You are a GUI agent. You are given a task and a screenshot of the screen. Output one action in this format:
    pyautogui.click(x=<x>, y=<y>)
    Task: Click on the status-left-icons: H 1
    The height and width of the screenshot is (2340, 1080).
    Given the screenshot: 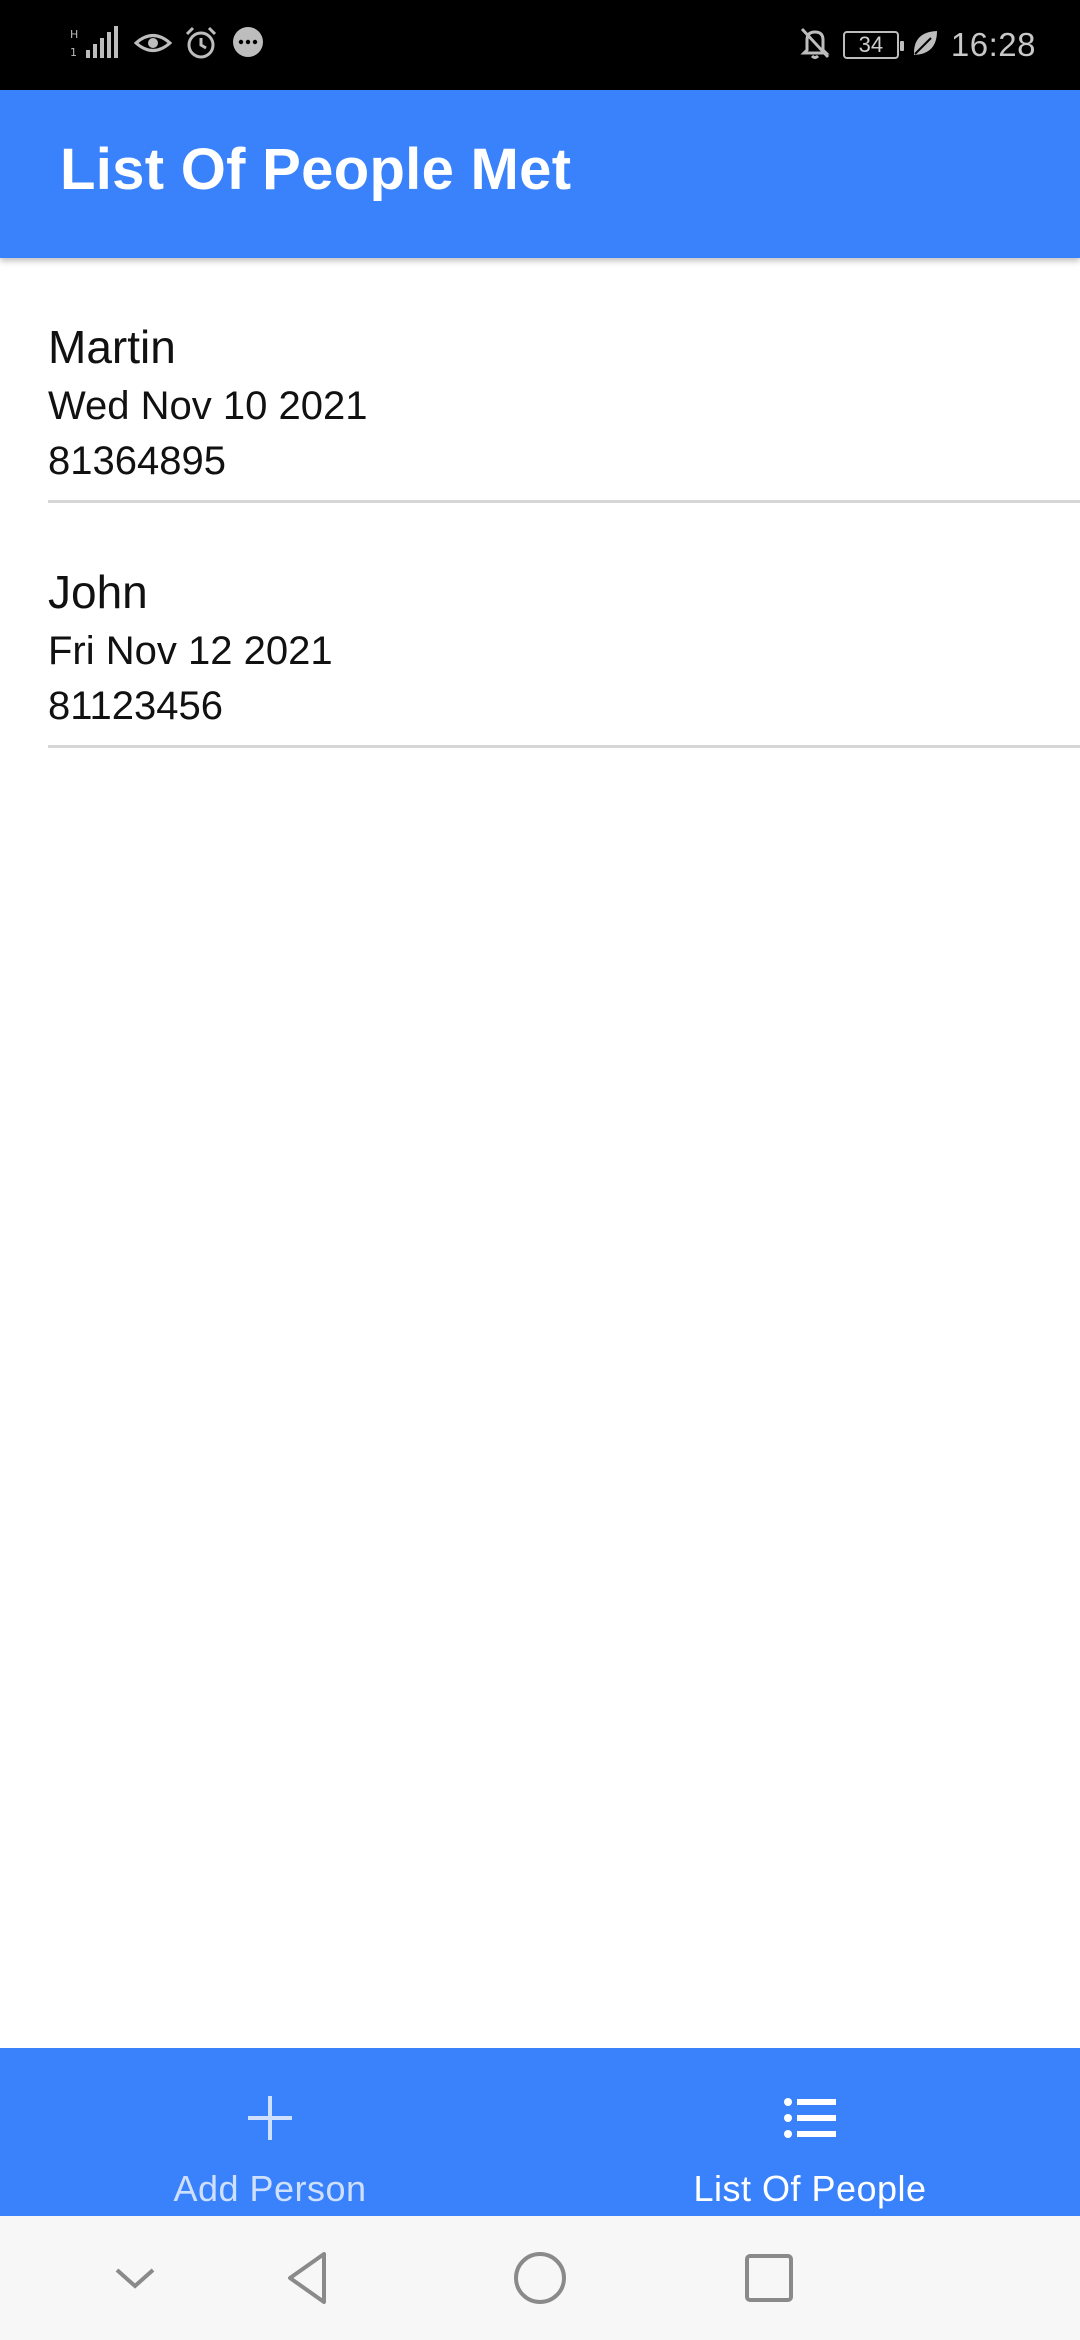 What is the action you would take?
    pyautogui.click(x=168, y=45)
    